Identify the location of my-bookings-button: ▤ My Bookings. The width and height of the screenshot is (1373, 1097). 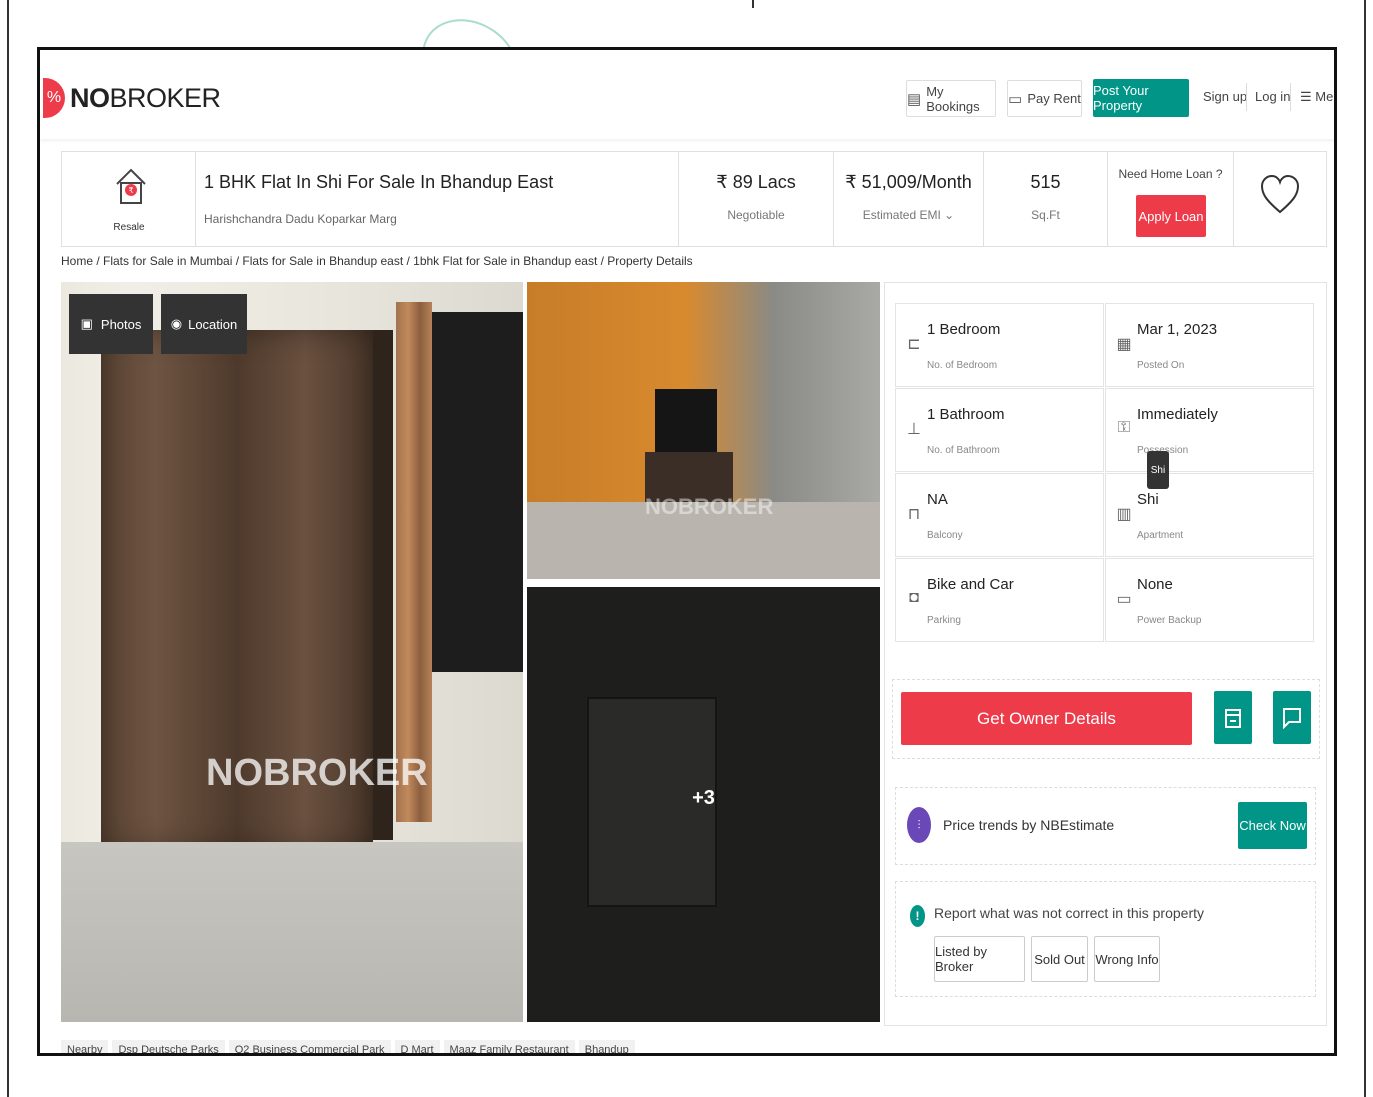
(951, 98).